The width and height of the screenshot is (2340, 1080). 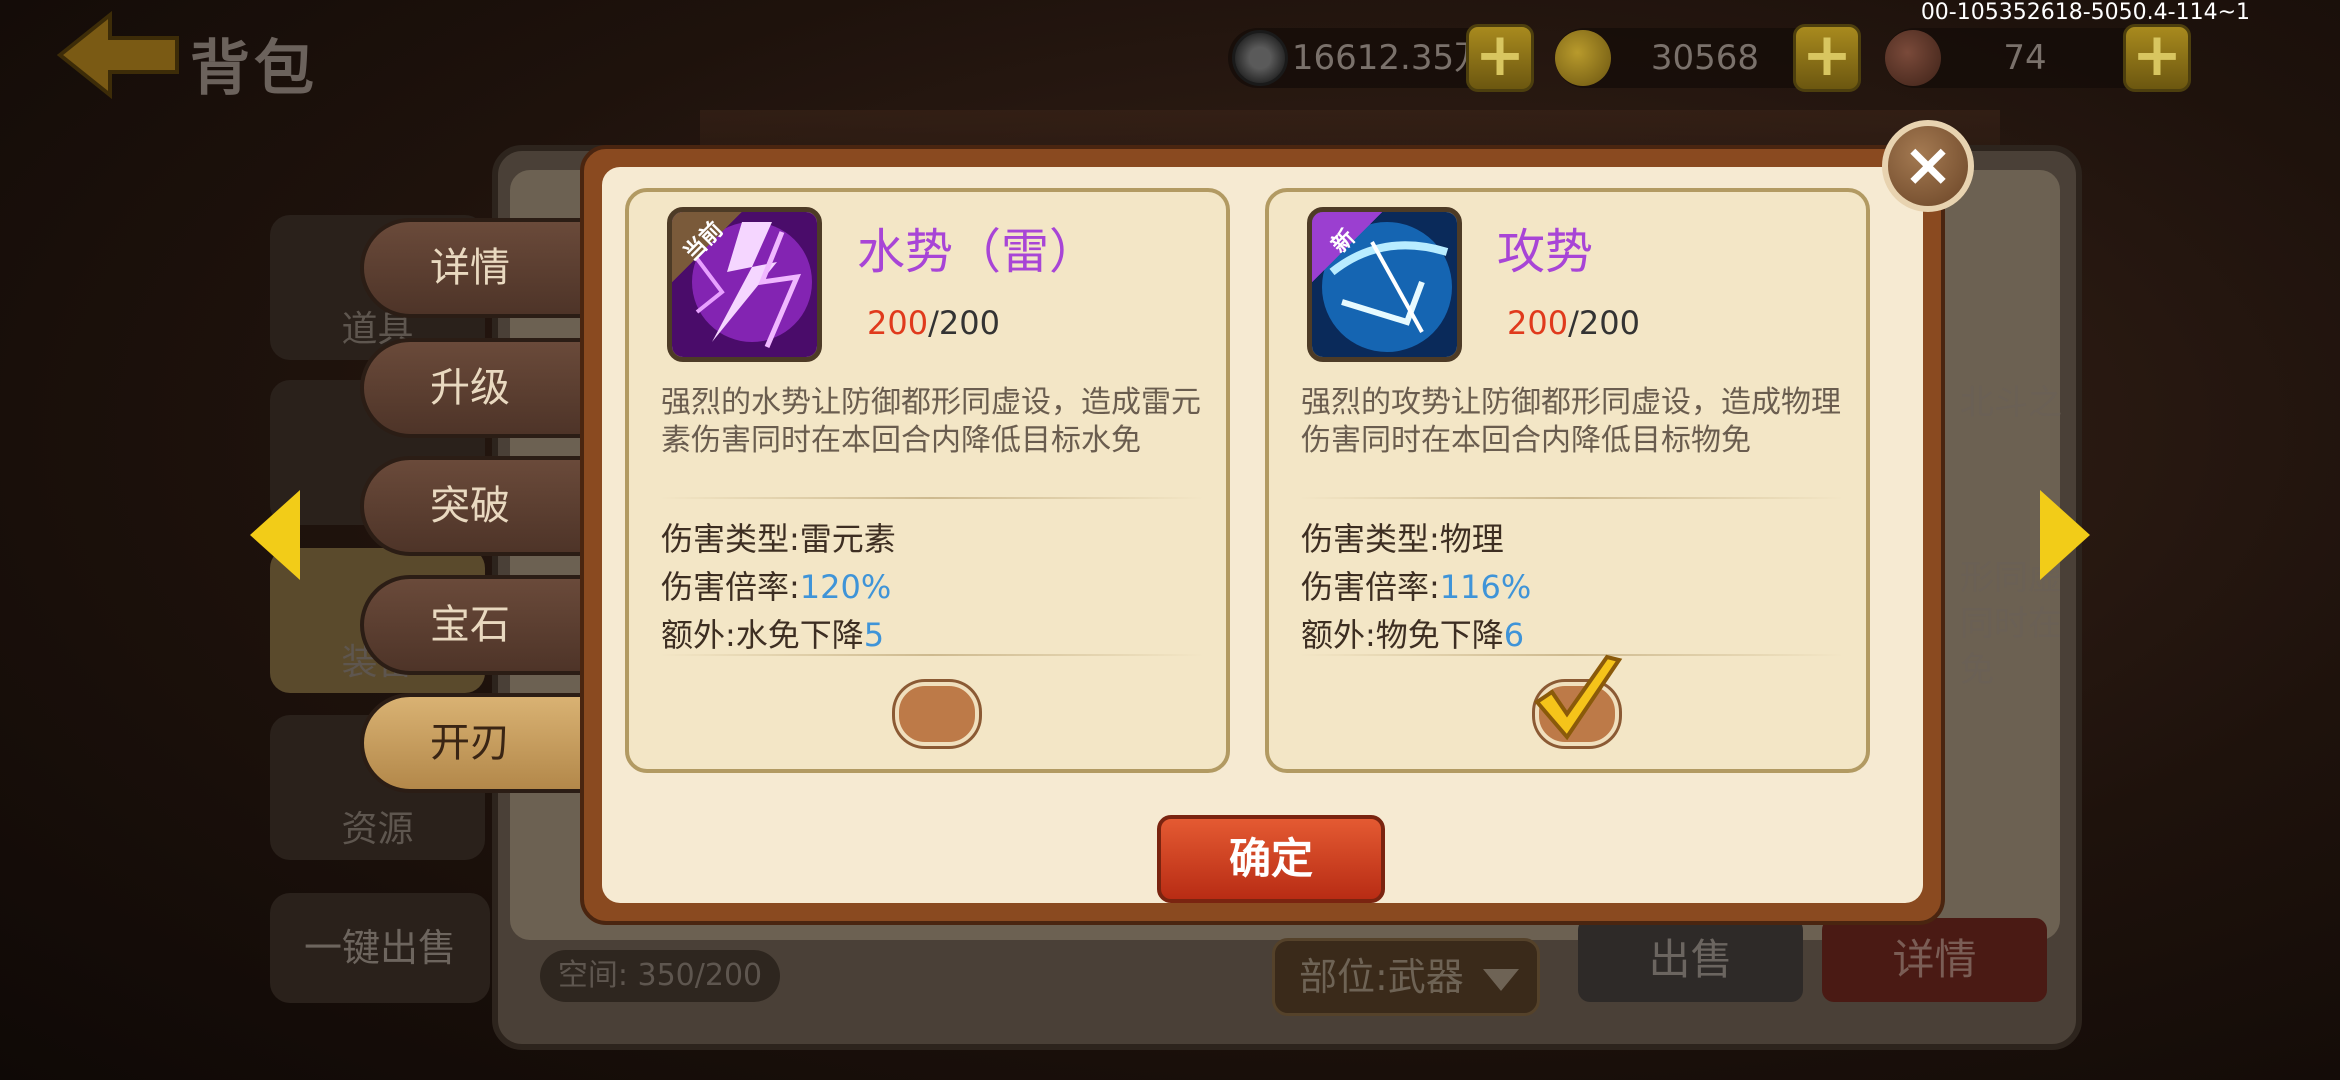 I want to click on coin-icon, so click(x=1260, y=58).